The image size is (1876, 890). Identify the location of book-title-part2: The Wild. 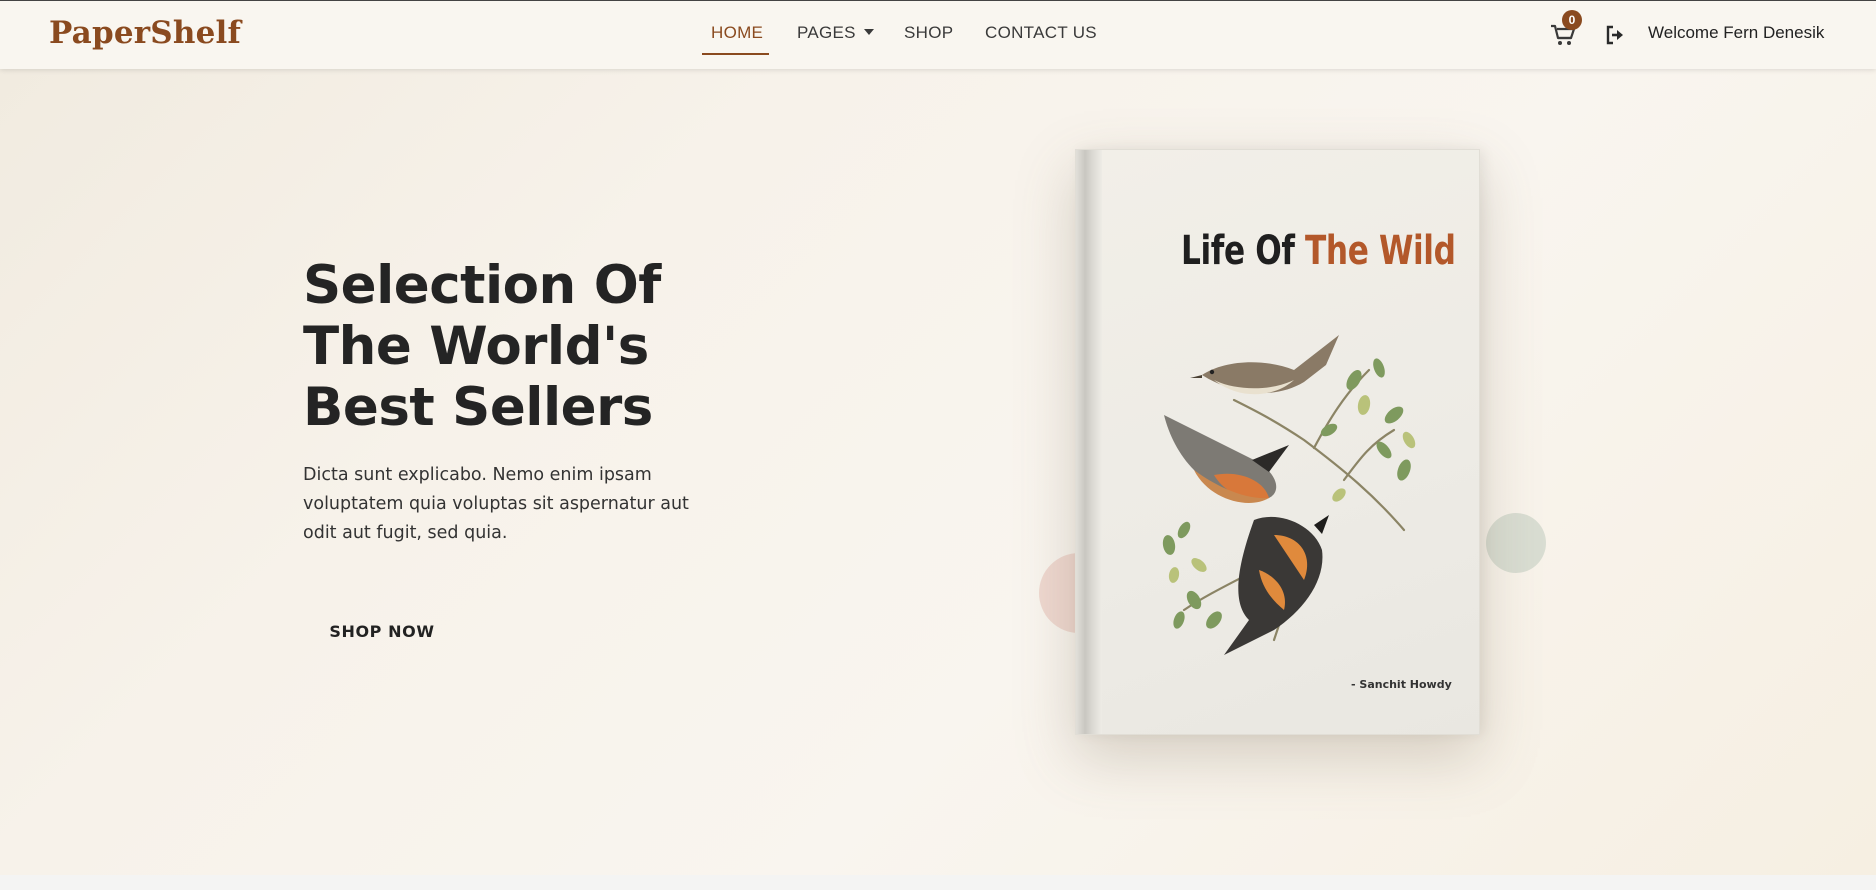
(1380, 251).